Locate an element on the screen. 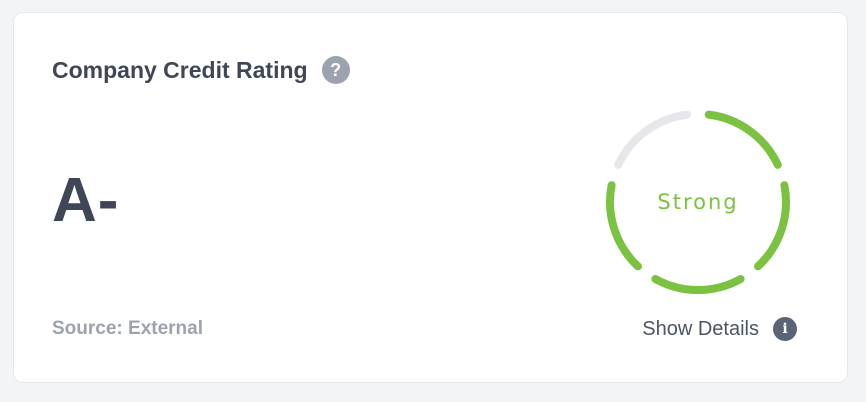  rating-gauge: Strong is located at coordinates (698, 202).